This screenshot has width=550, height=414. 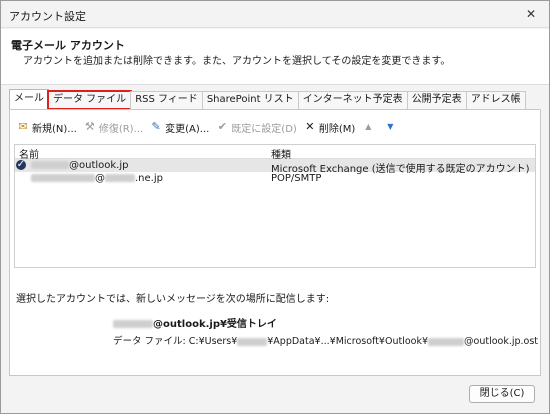 What do you see at coordinates (310, 126) in the screenshot?
I see `delete-x-icon: ✕` at bounding box center [310, 126].